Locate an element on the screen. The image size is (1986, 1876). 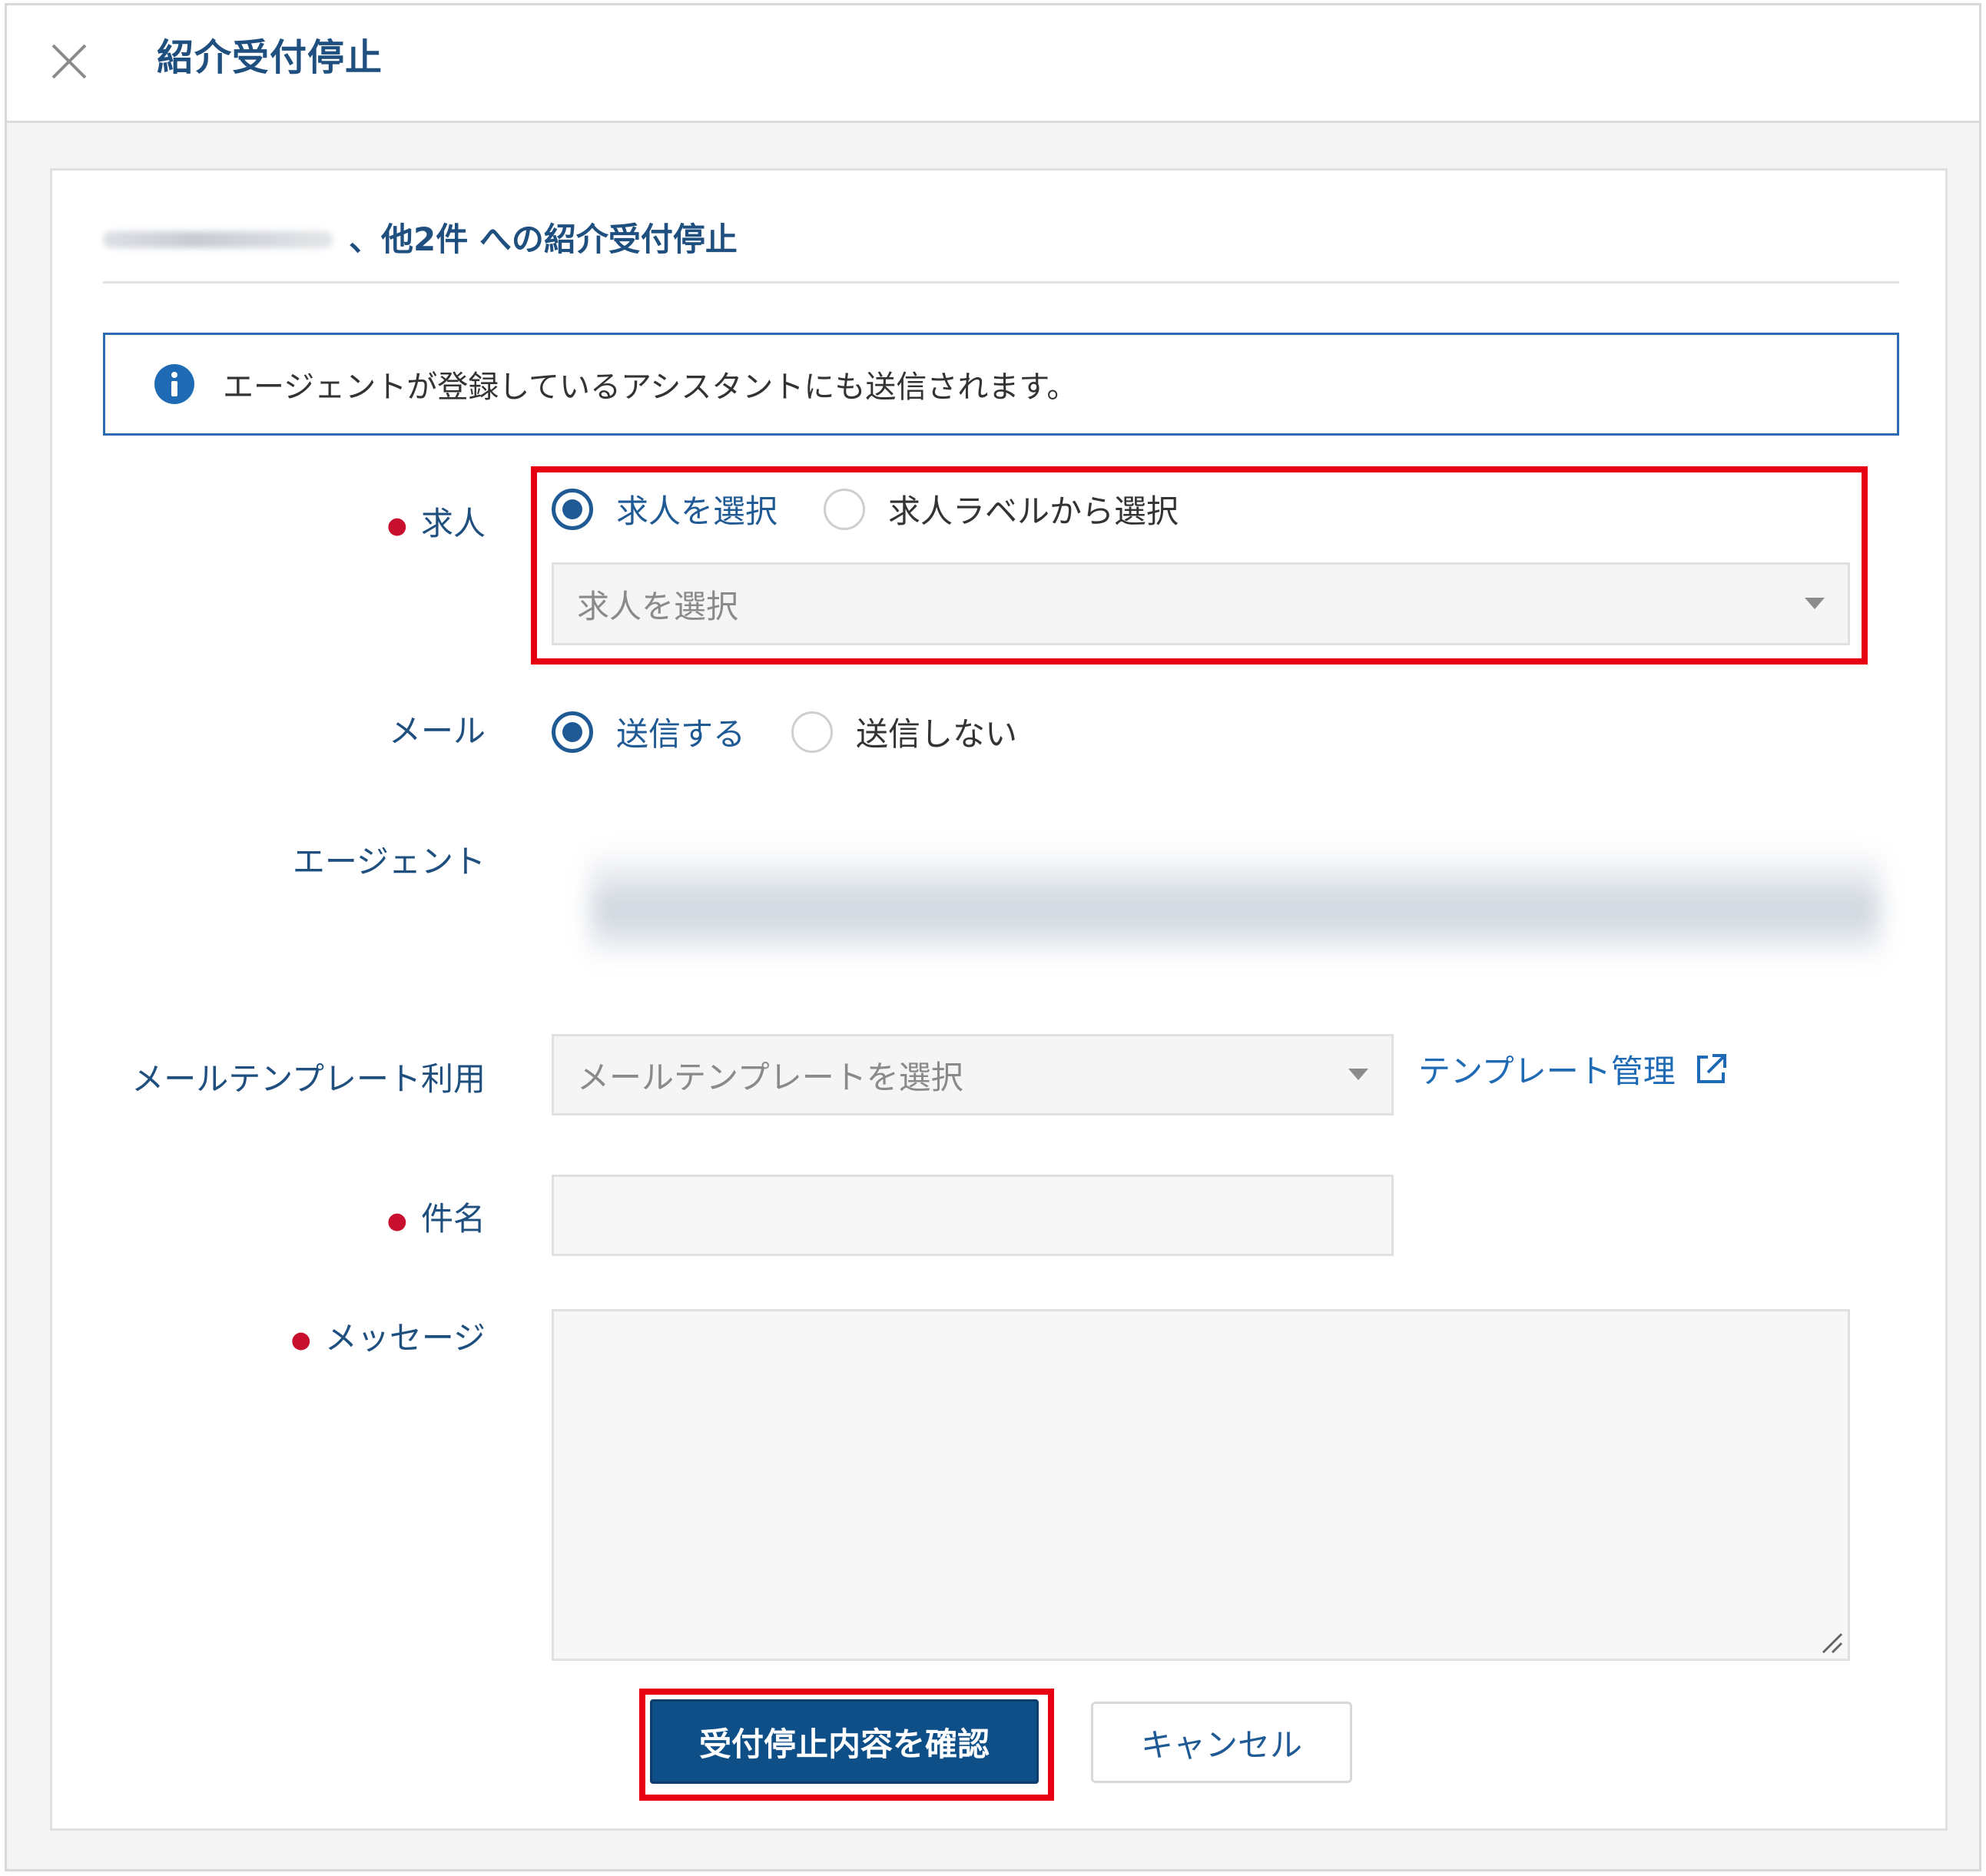
message-label: ● メッセージ is located at coordinates (388, 1338).